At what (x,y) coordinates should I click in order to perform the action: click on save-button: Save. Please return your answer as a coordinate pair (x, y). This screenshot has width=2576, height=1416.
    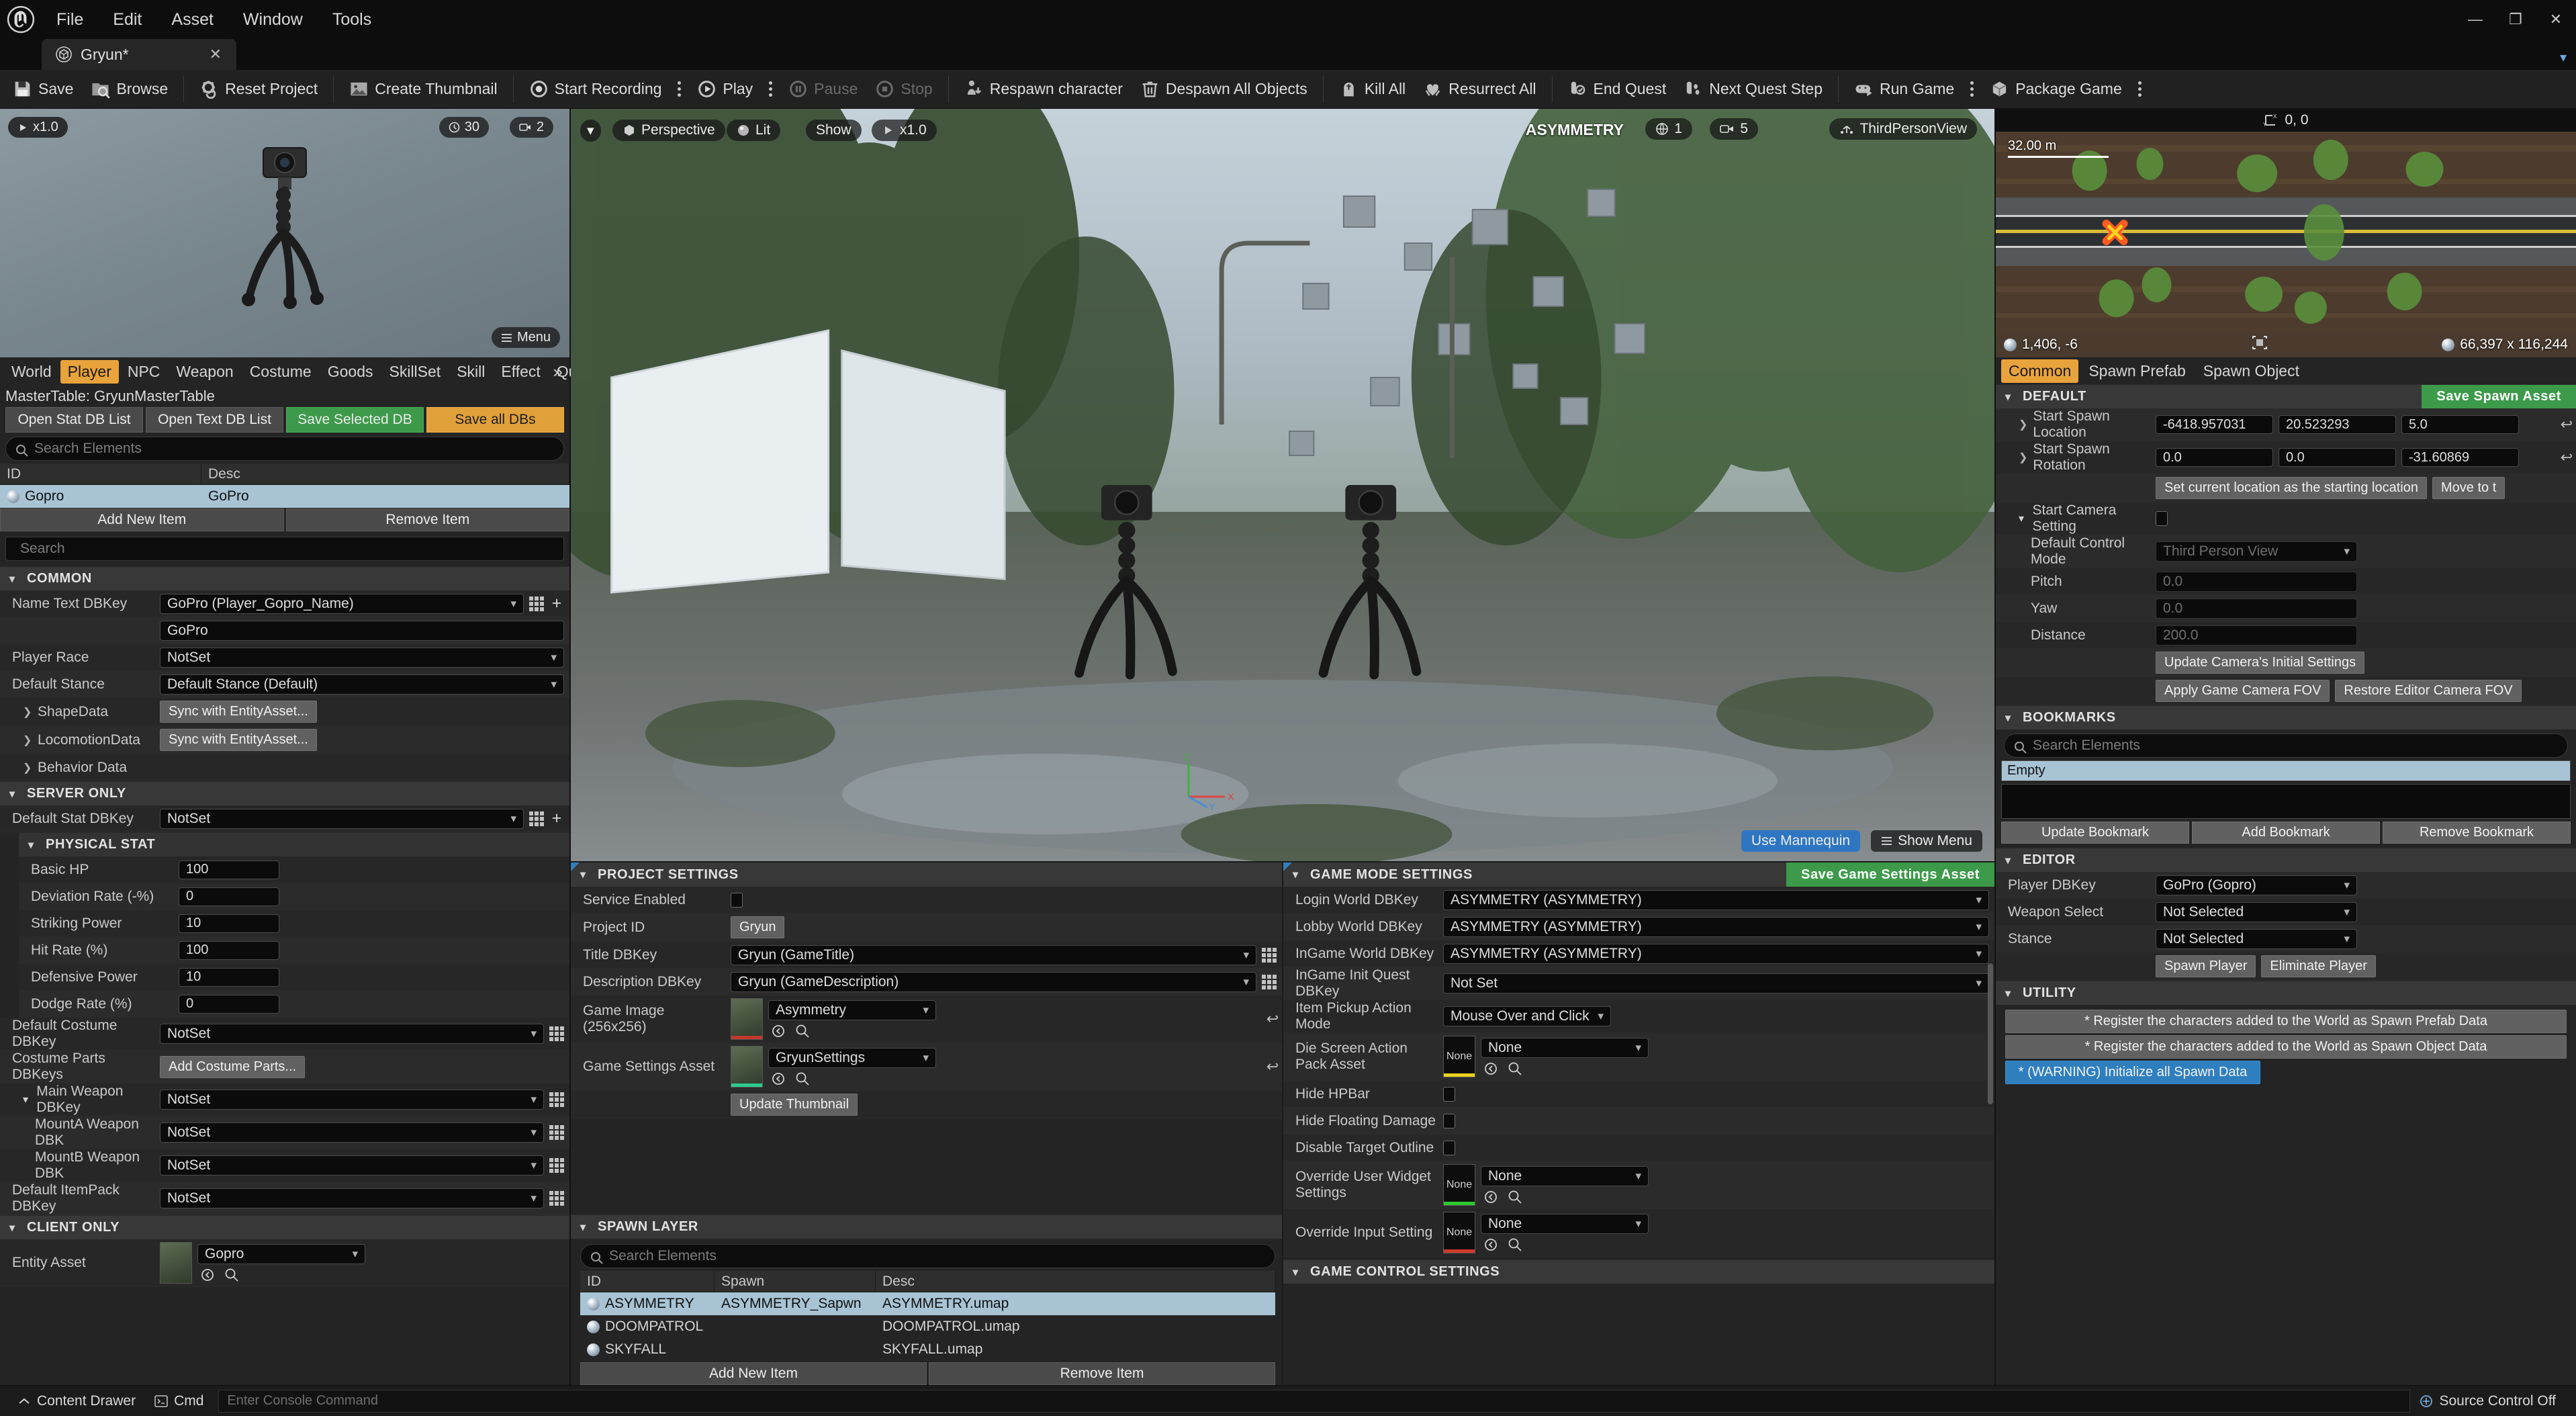
    Looking at the image, I should click on (43, 89).